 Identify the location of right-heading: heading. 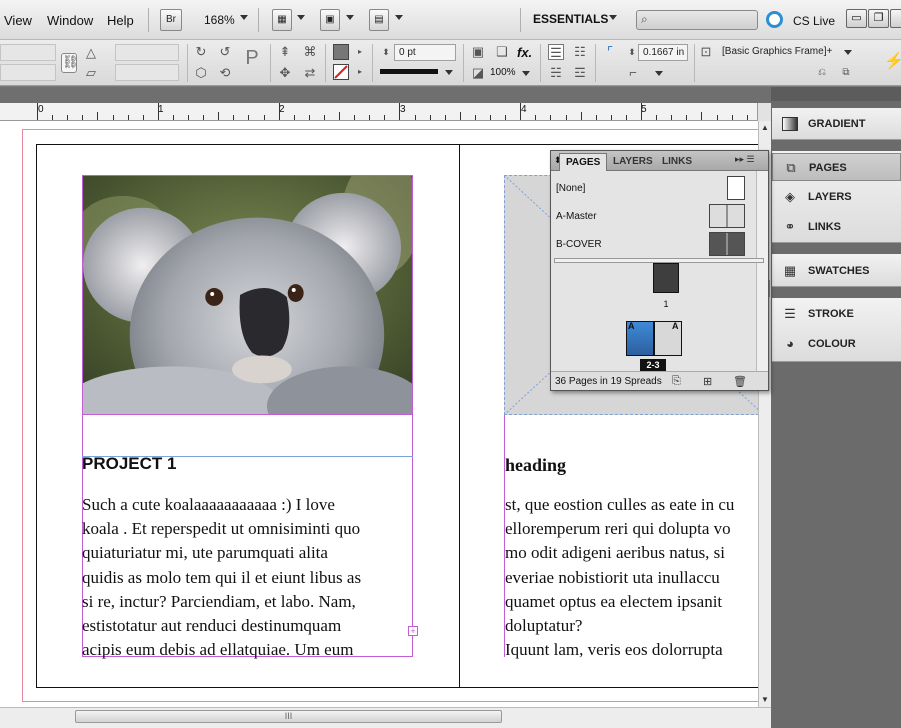
(535, 465).